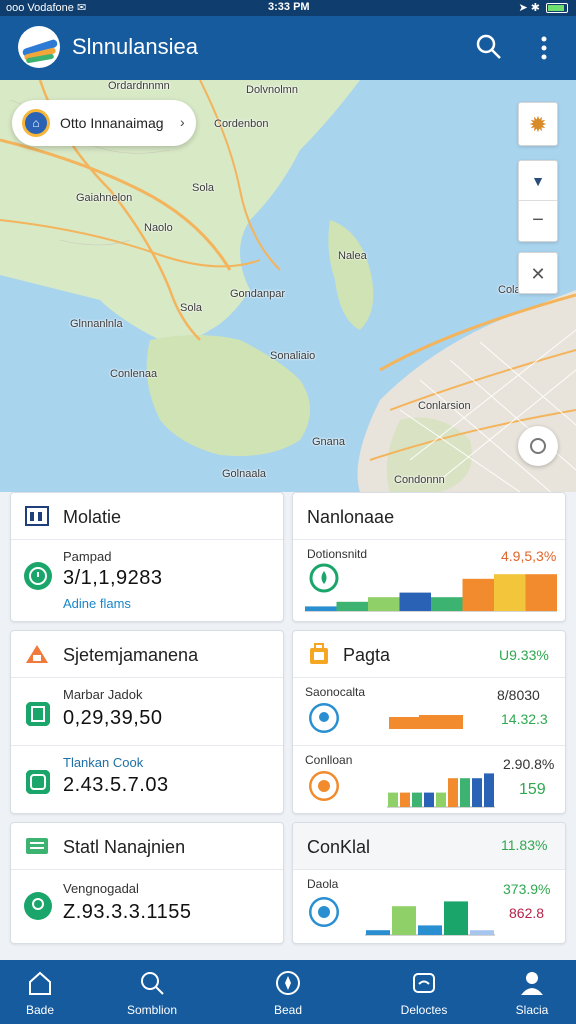 Image resolution: width=576 pixels, height=1024 pixels. Describe the element at coordinates (426, 722) in the screenshot. I see `orange-bar` at that location.